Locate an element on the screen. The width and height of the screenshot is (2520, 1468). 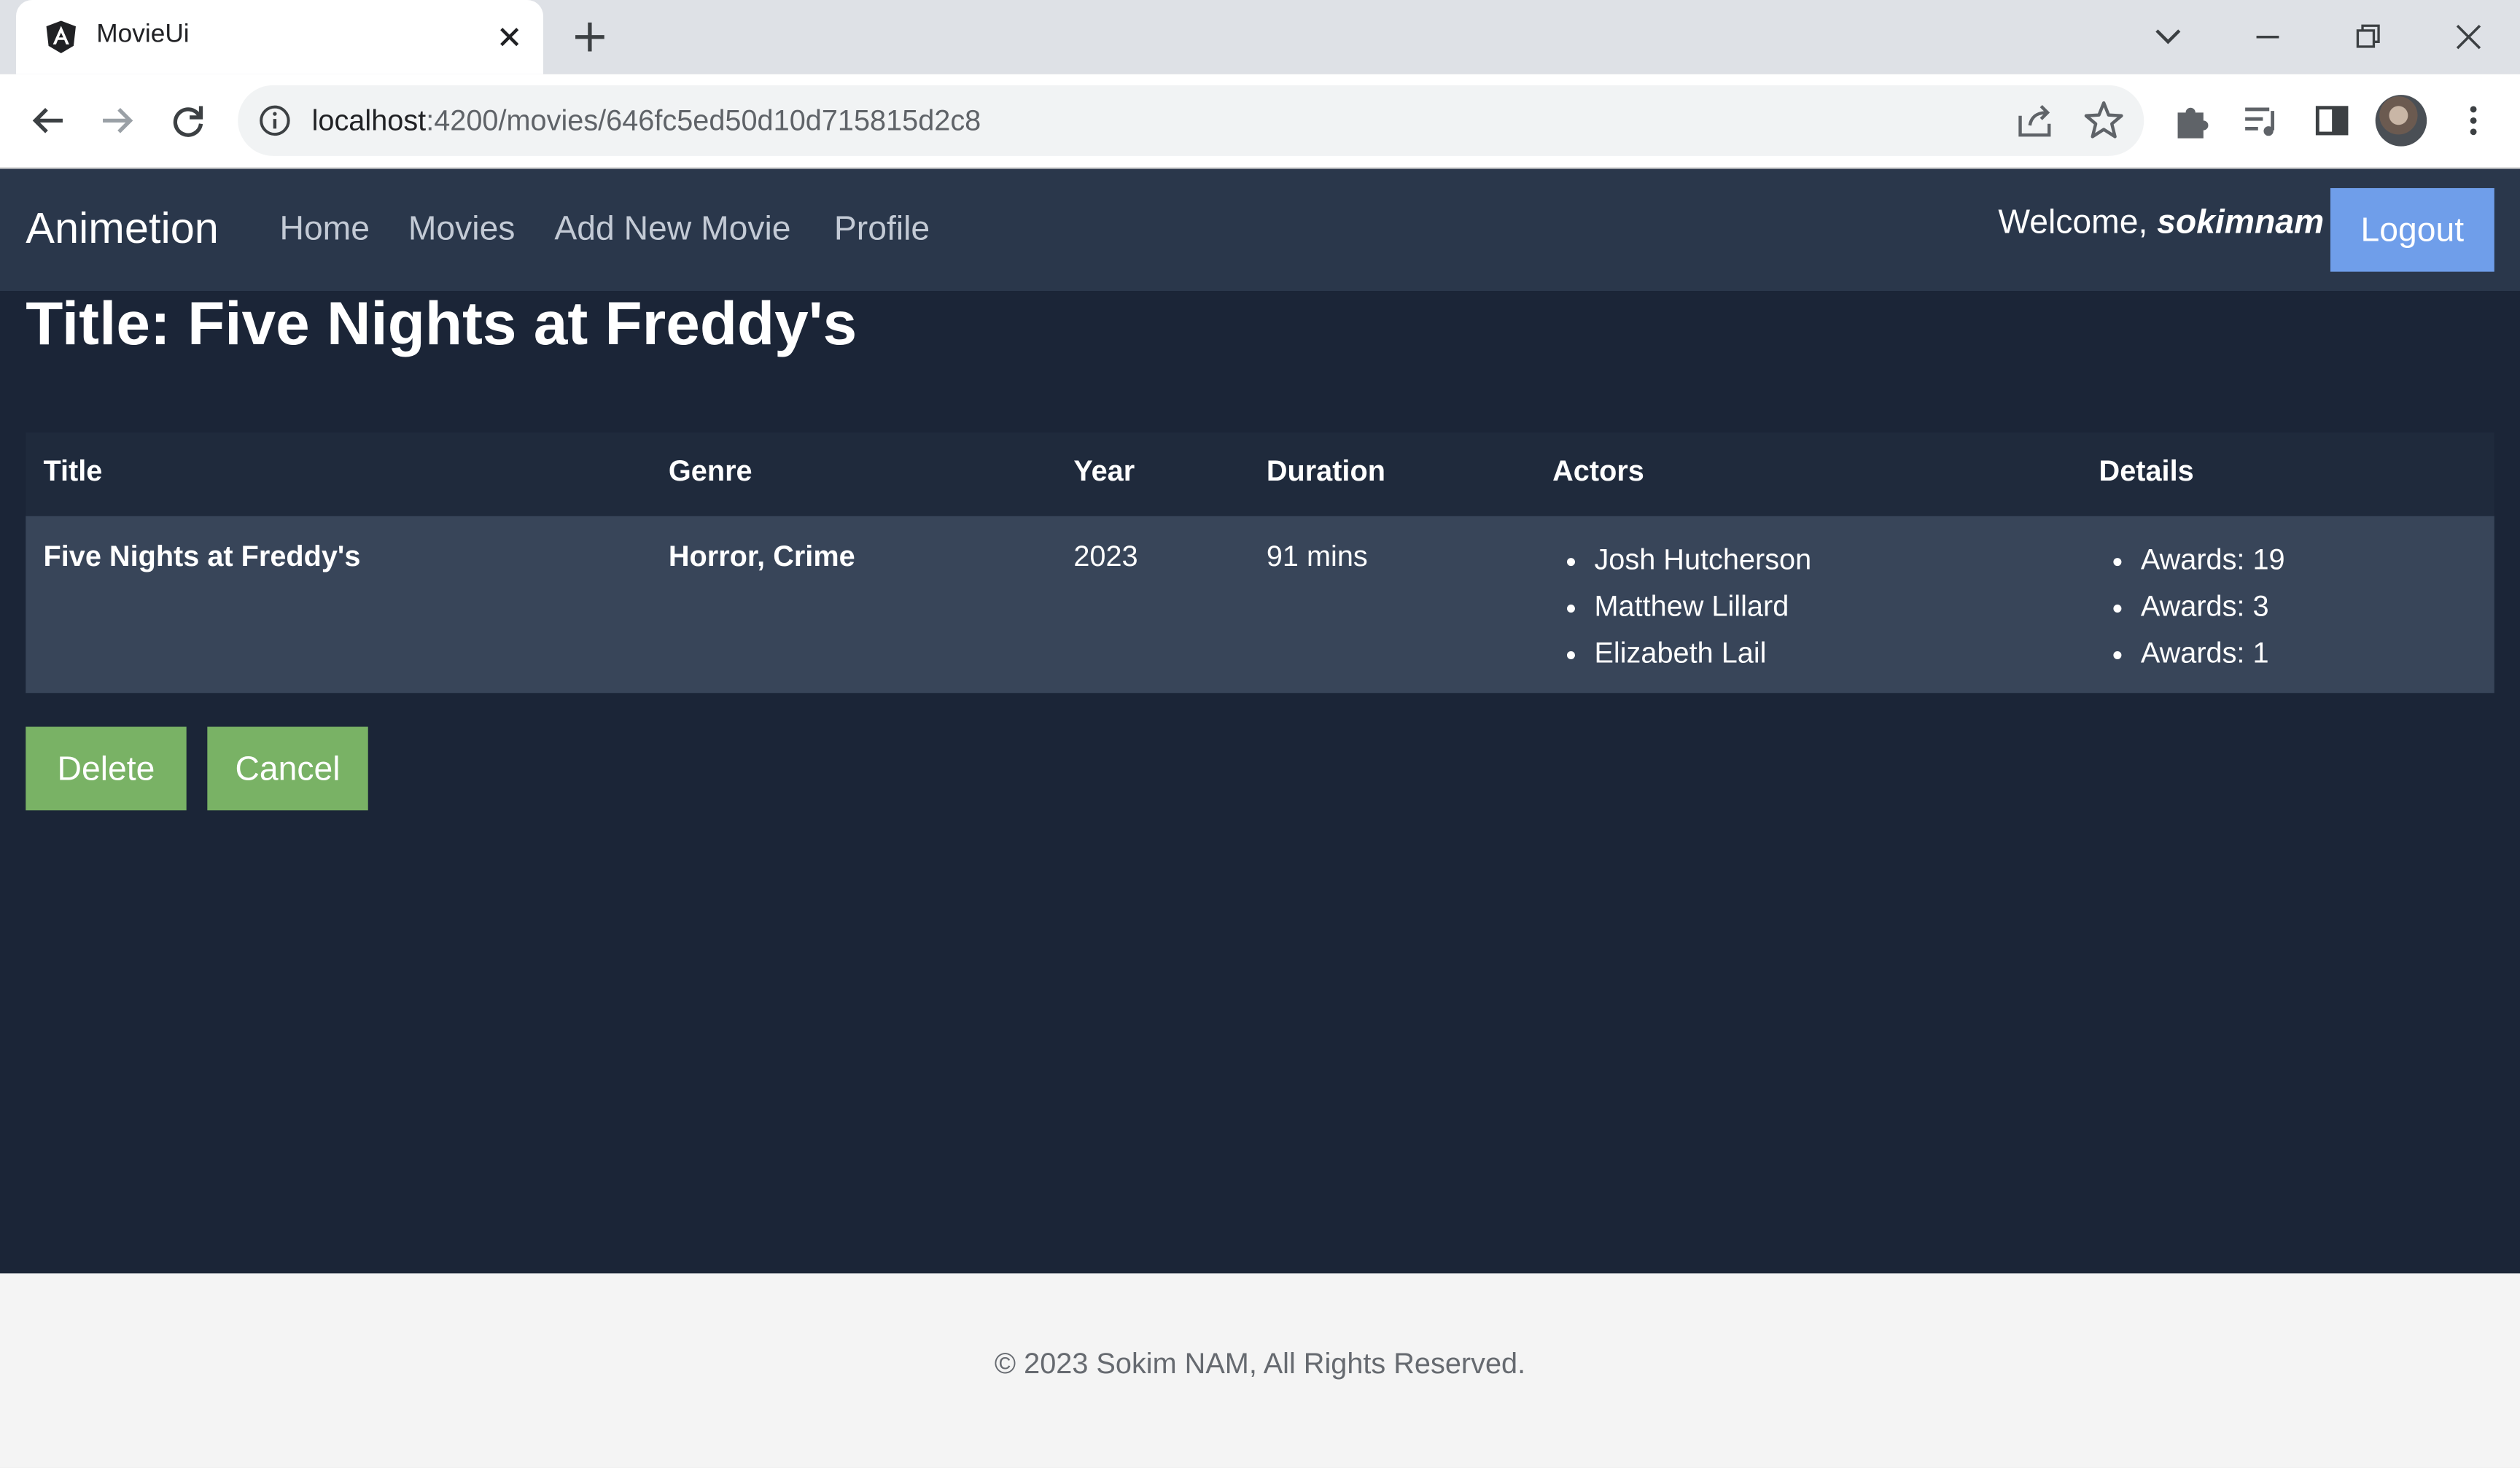
detail-item: Awards: 19 is located at coordinates (2213, 560).